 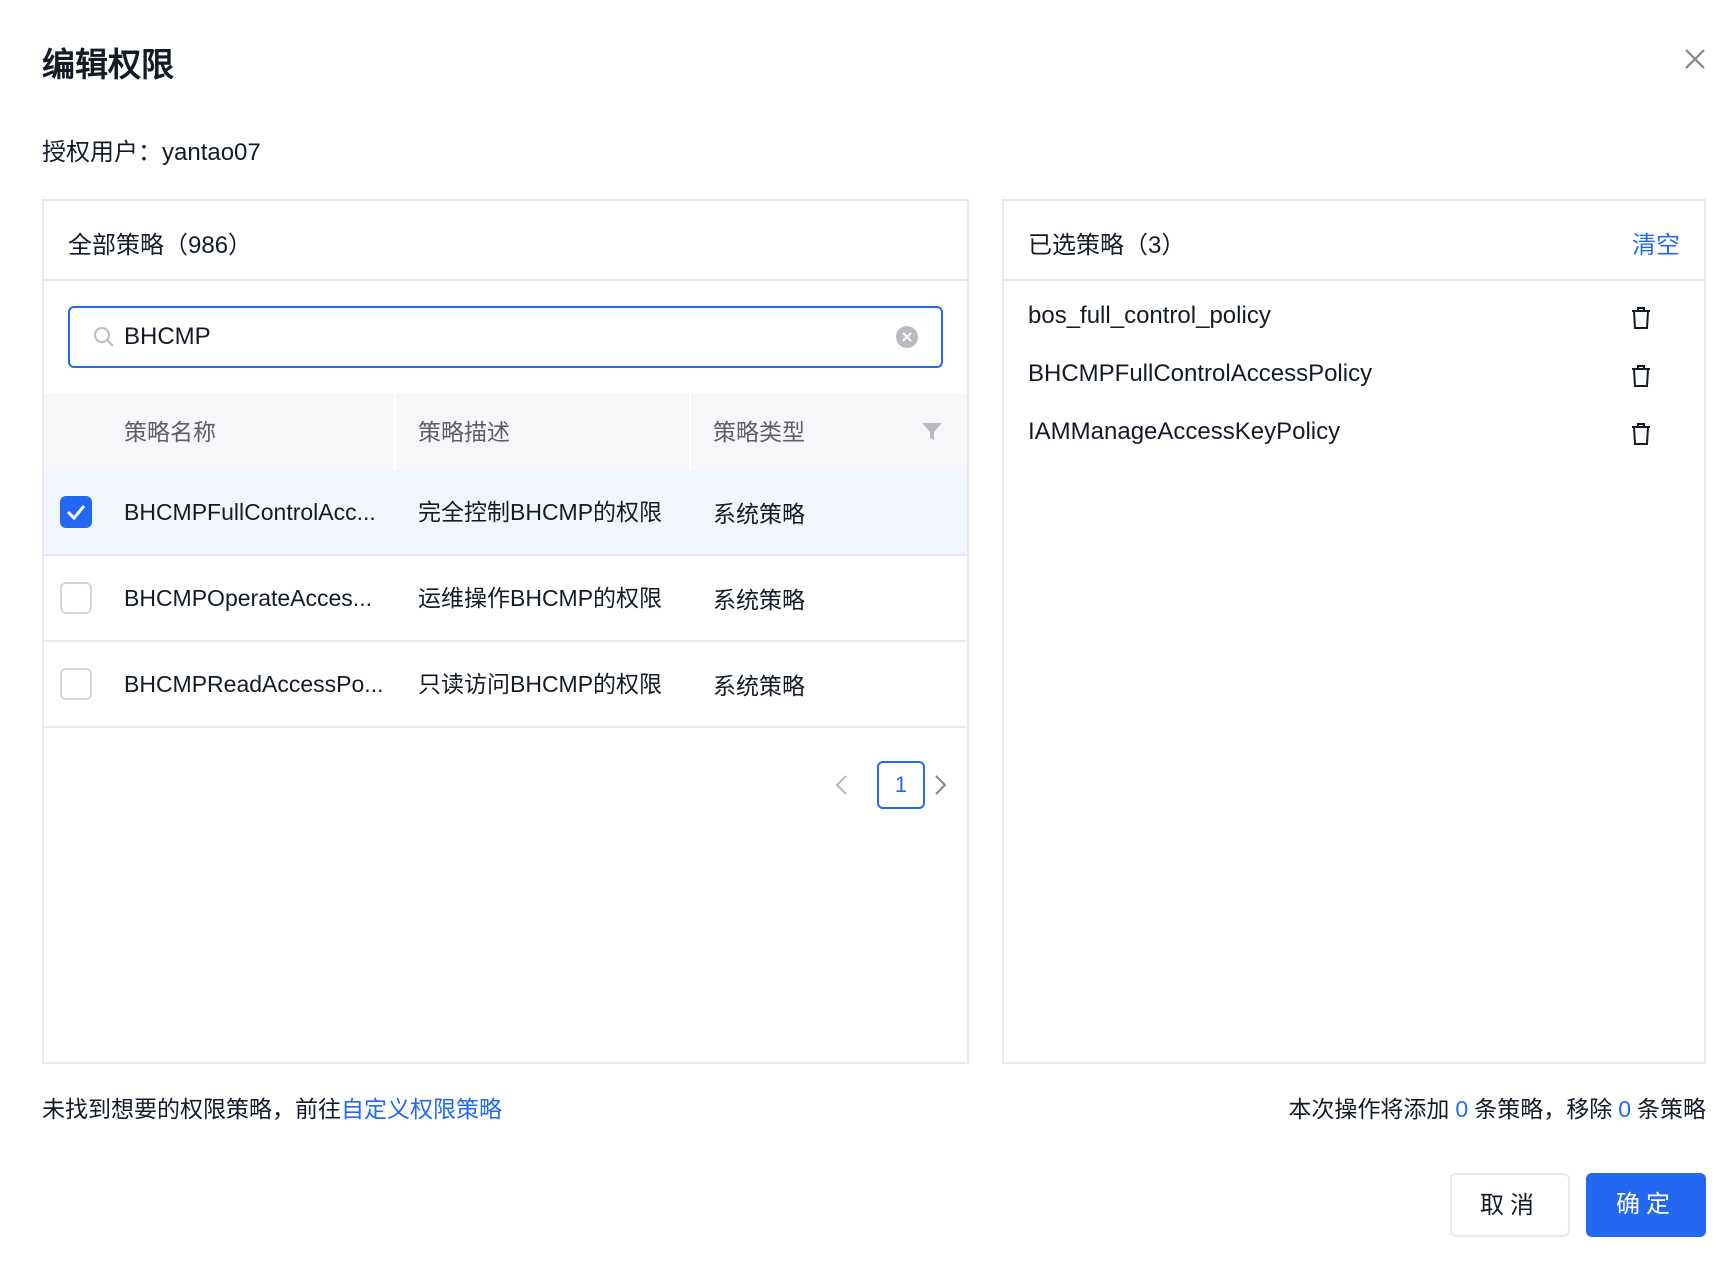 What do you see at coordinates (759, 432) in the screenshot?
I see `column-header-type: 策略类型` at bounding box center [759, 432].